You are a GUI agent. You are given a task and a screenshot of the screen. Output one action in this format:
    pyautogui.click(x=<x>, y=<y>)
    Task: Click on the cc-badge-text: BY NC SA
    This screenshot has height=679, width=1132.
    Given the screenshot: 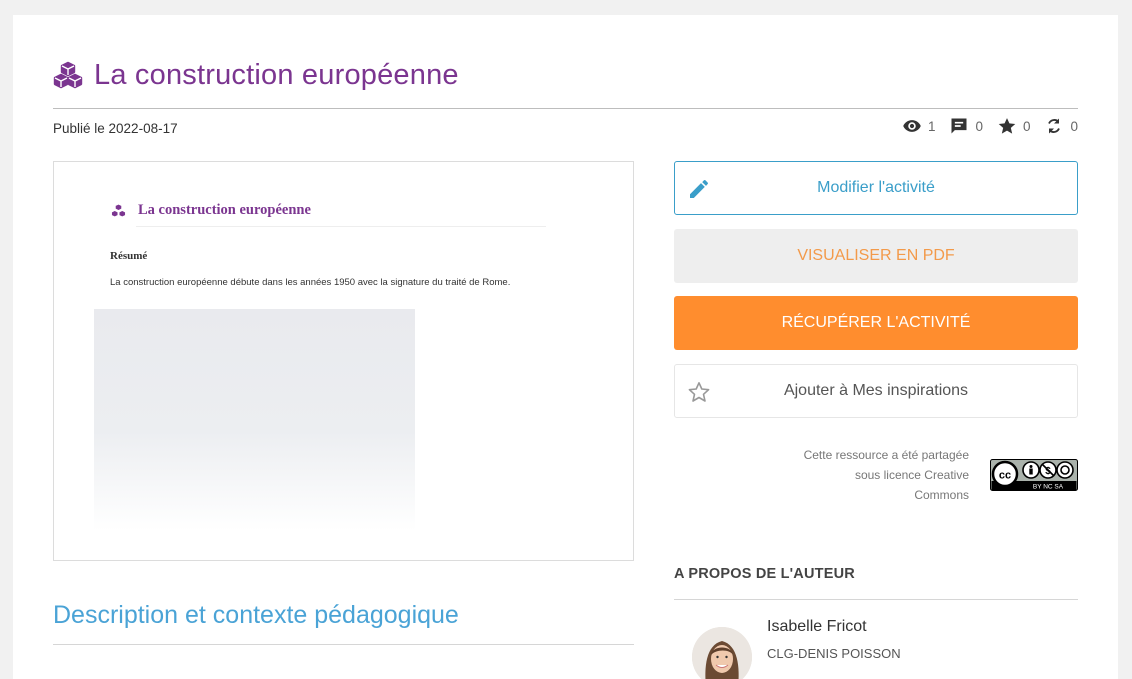 What is the action you would take?
    pyautogui.click(x=1048, y=487)
    